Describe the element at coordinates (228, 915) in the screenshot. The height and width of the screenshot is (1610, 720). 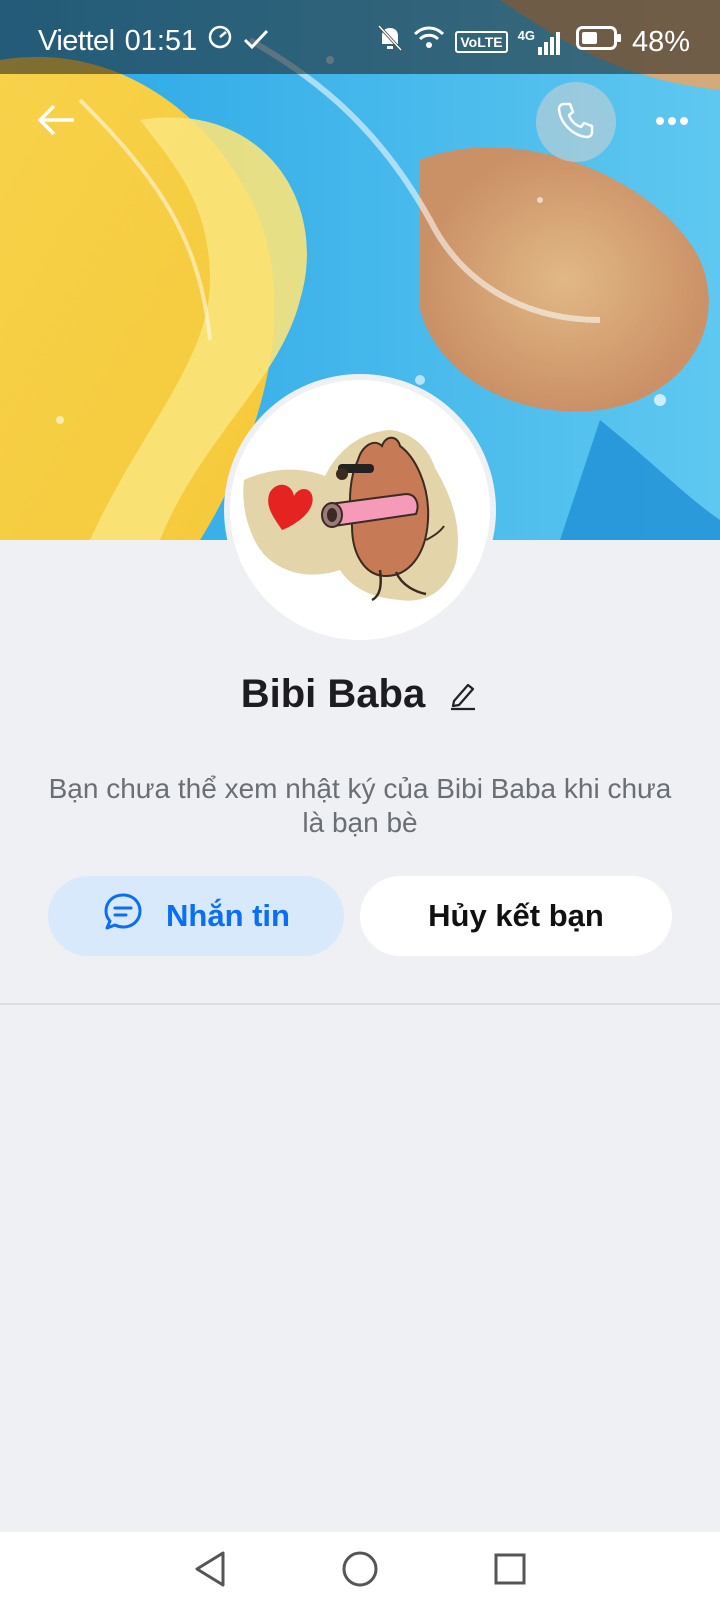
I see `message-button-label: Nhắn tin` at that location.